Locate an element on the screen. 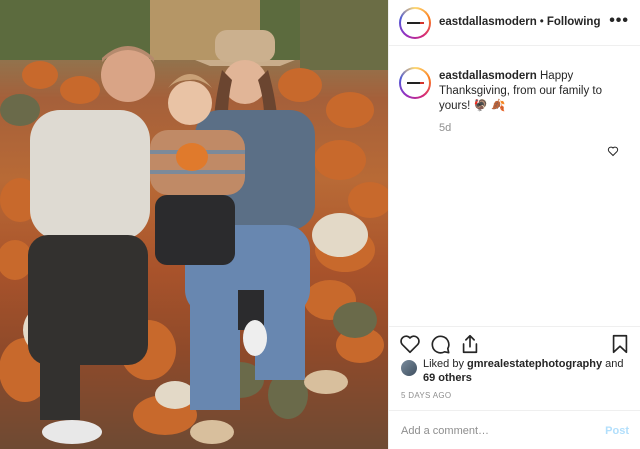 This screenshot has height=449, width=640. post-comment-button: Post is located at coordinates (617, 431).